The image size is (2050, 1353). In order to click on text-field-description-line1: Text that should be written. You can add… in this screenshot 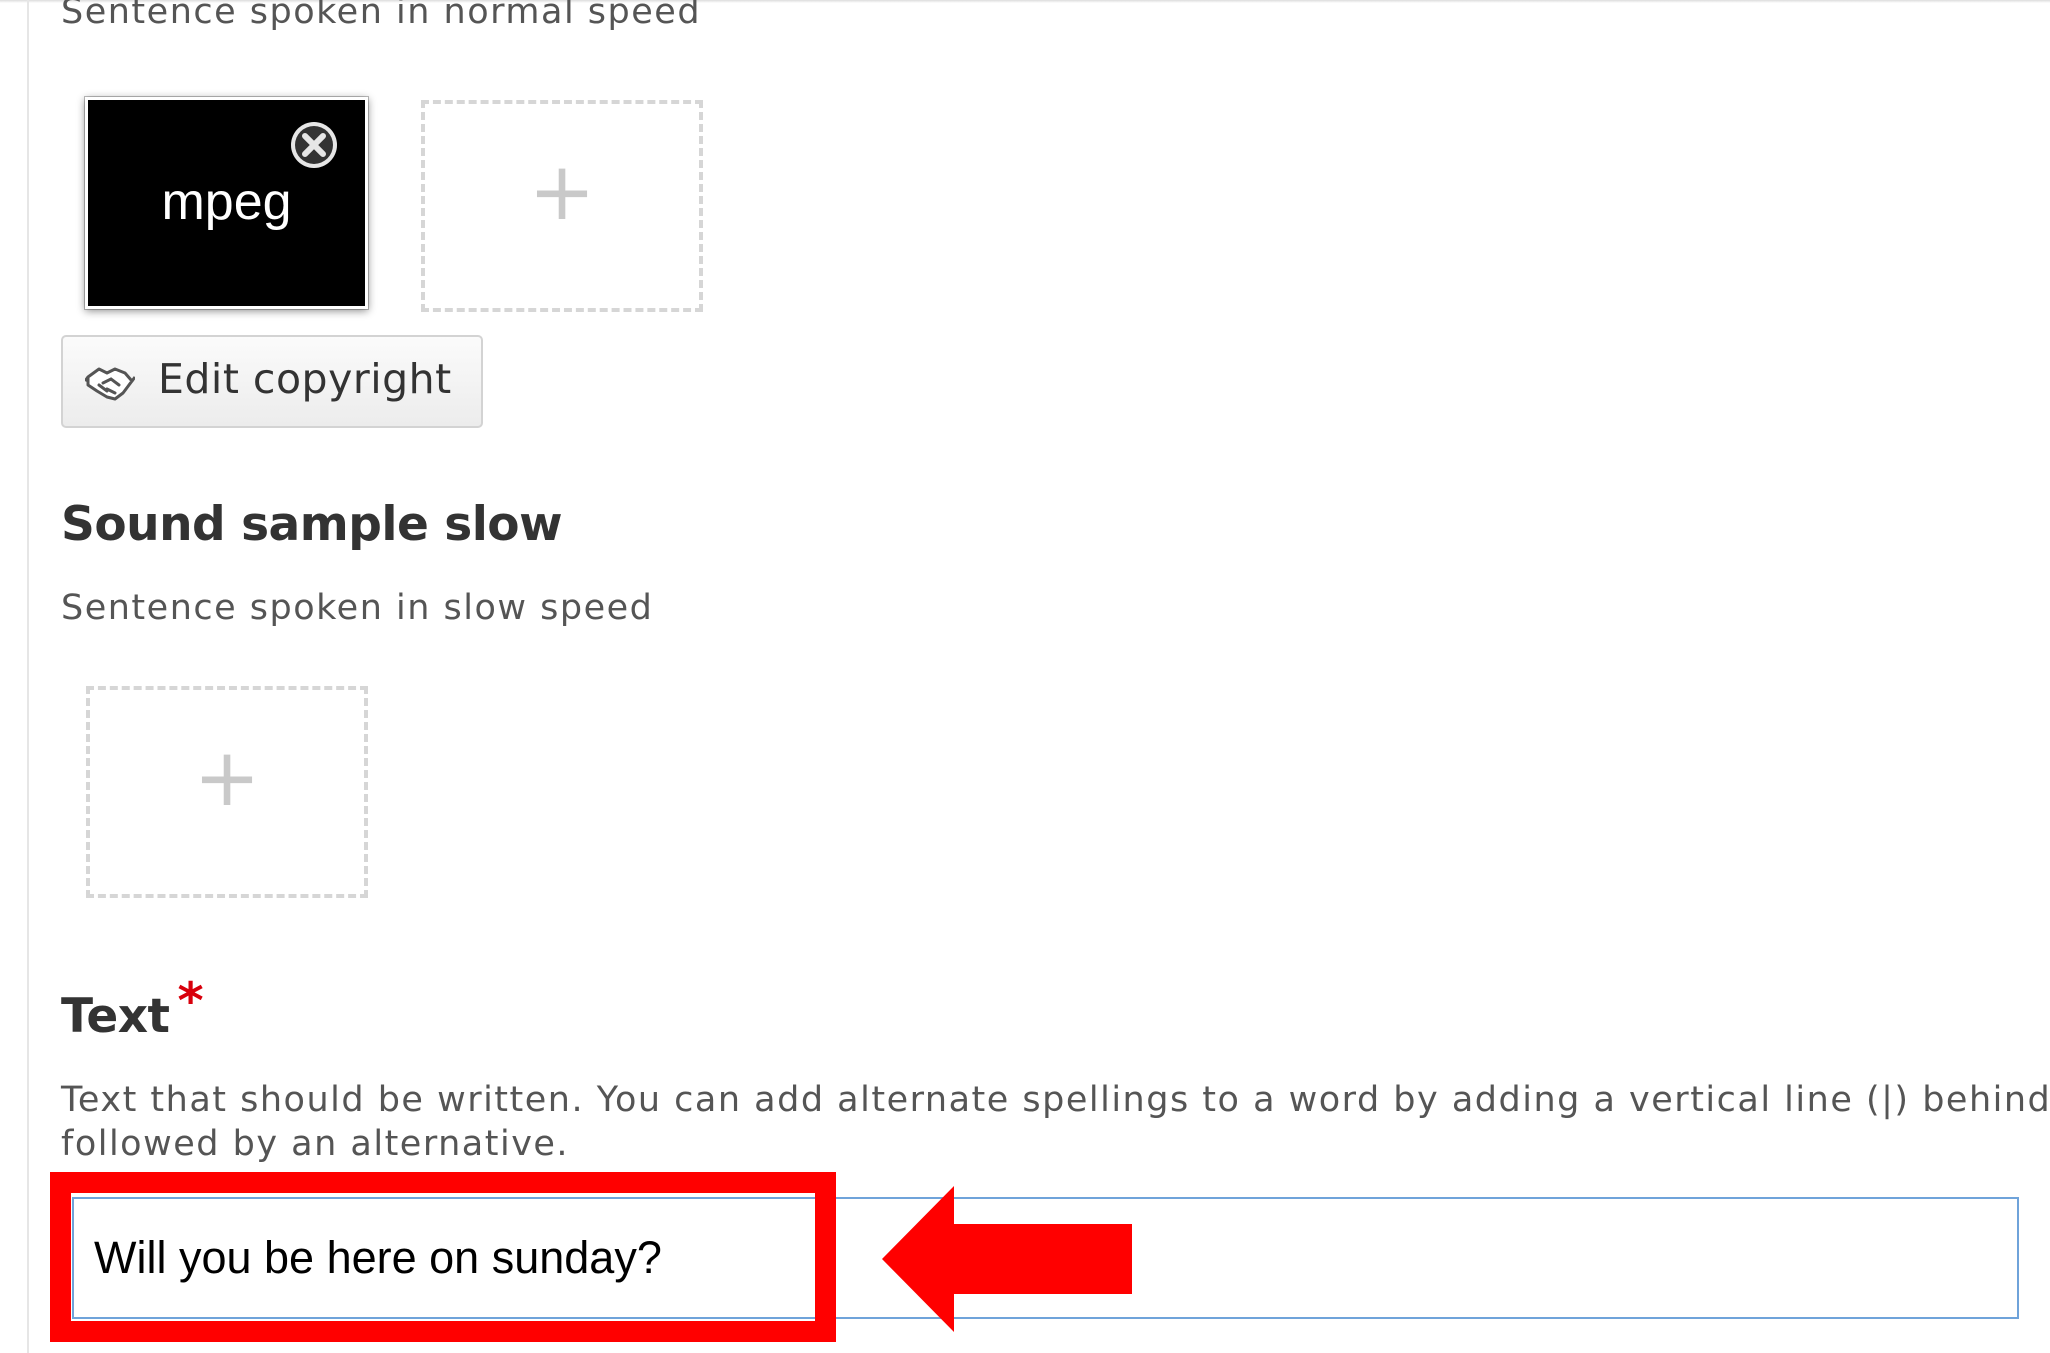, I will do `click(1055, 1100)`.